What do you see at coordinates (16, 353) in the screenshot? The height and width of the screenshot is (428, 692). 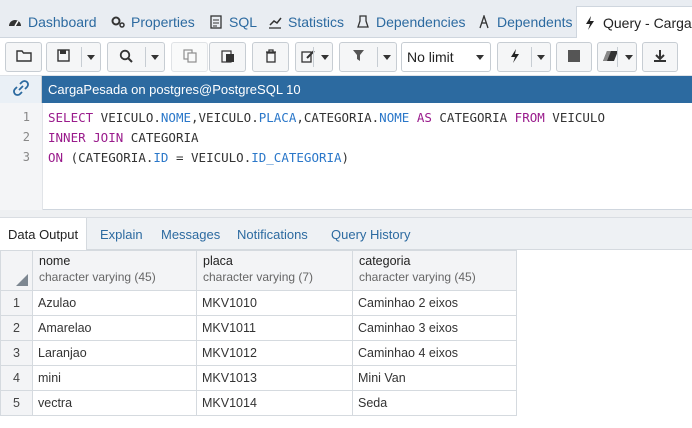 I see `row-number: 3` at bounding box center [16, 353].